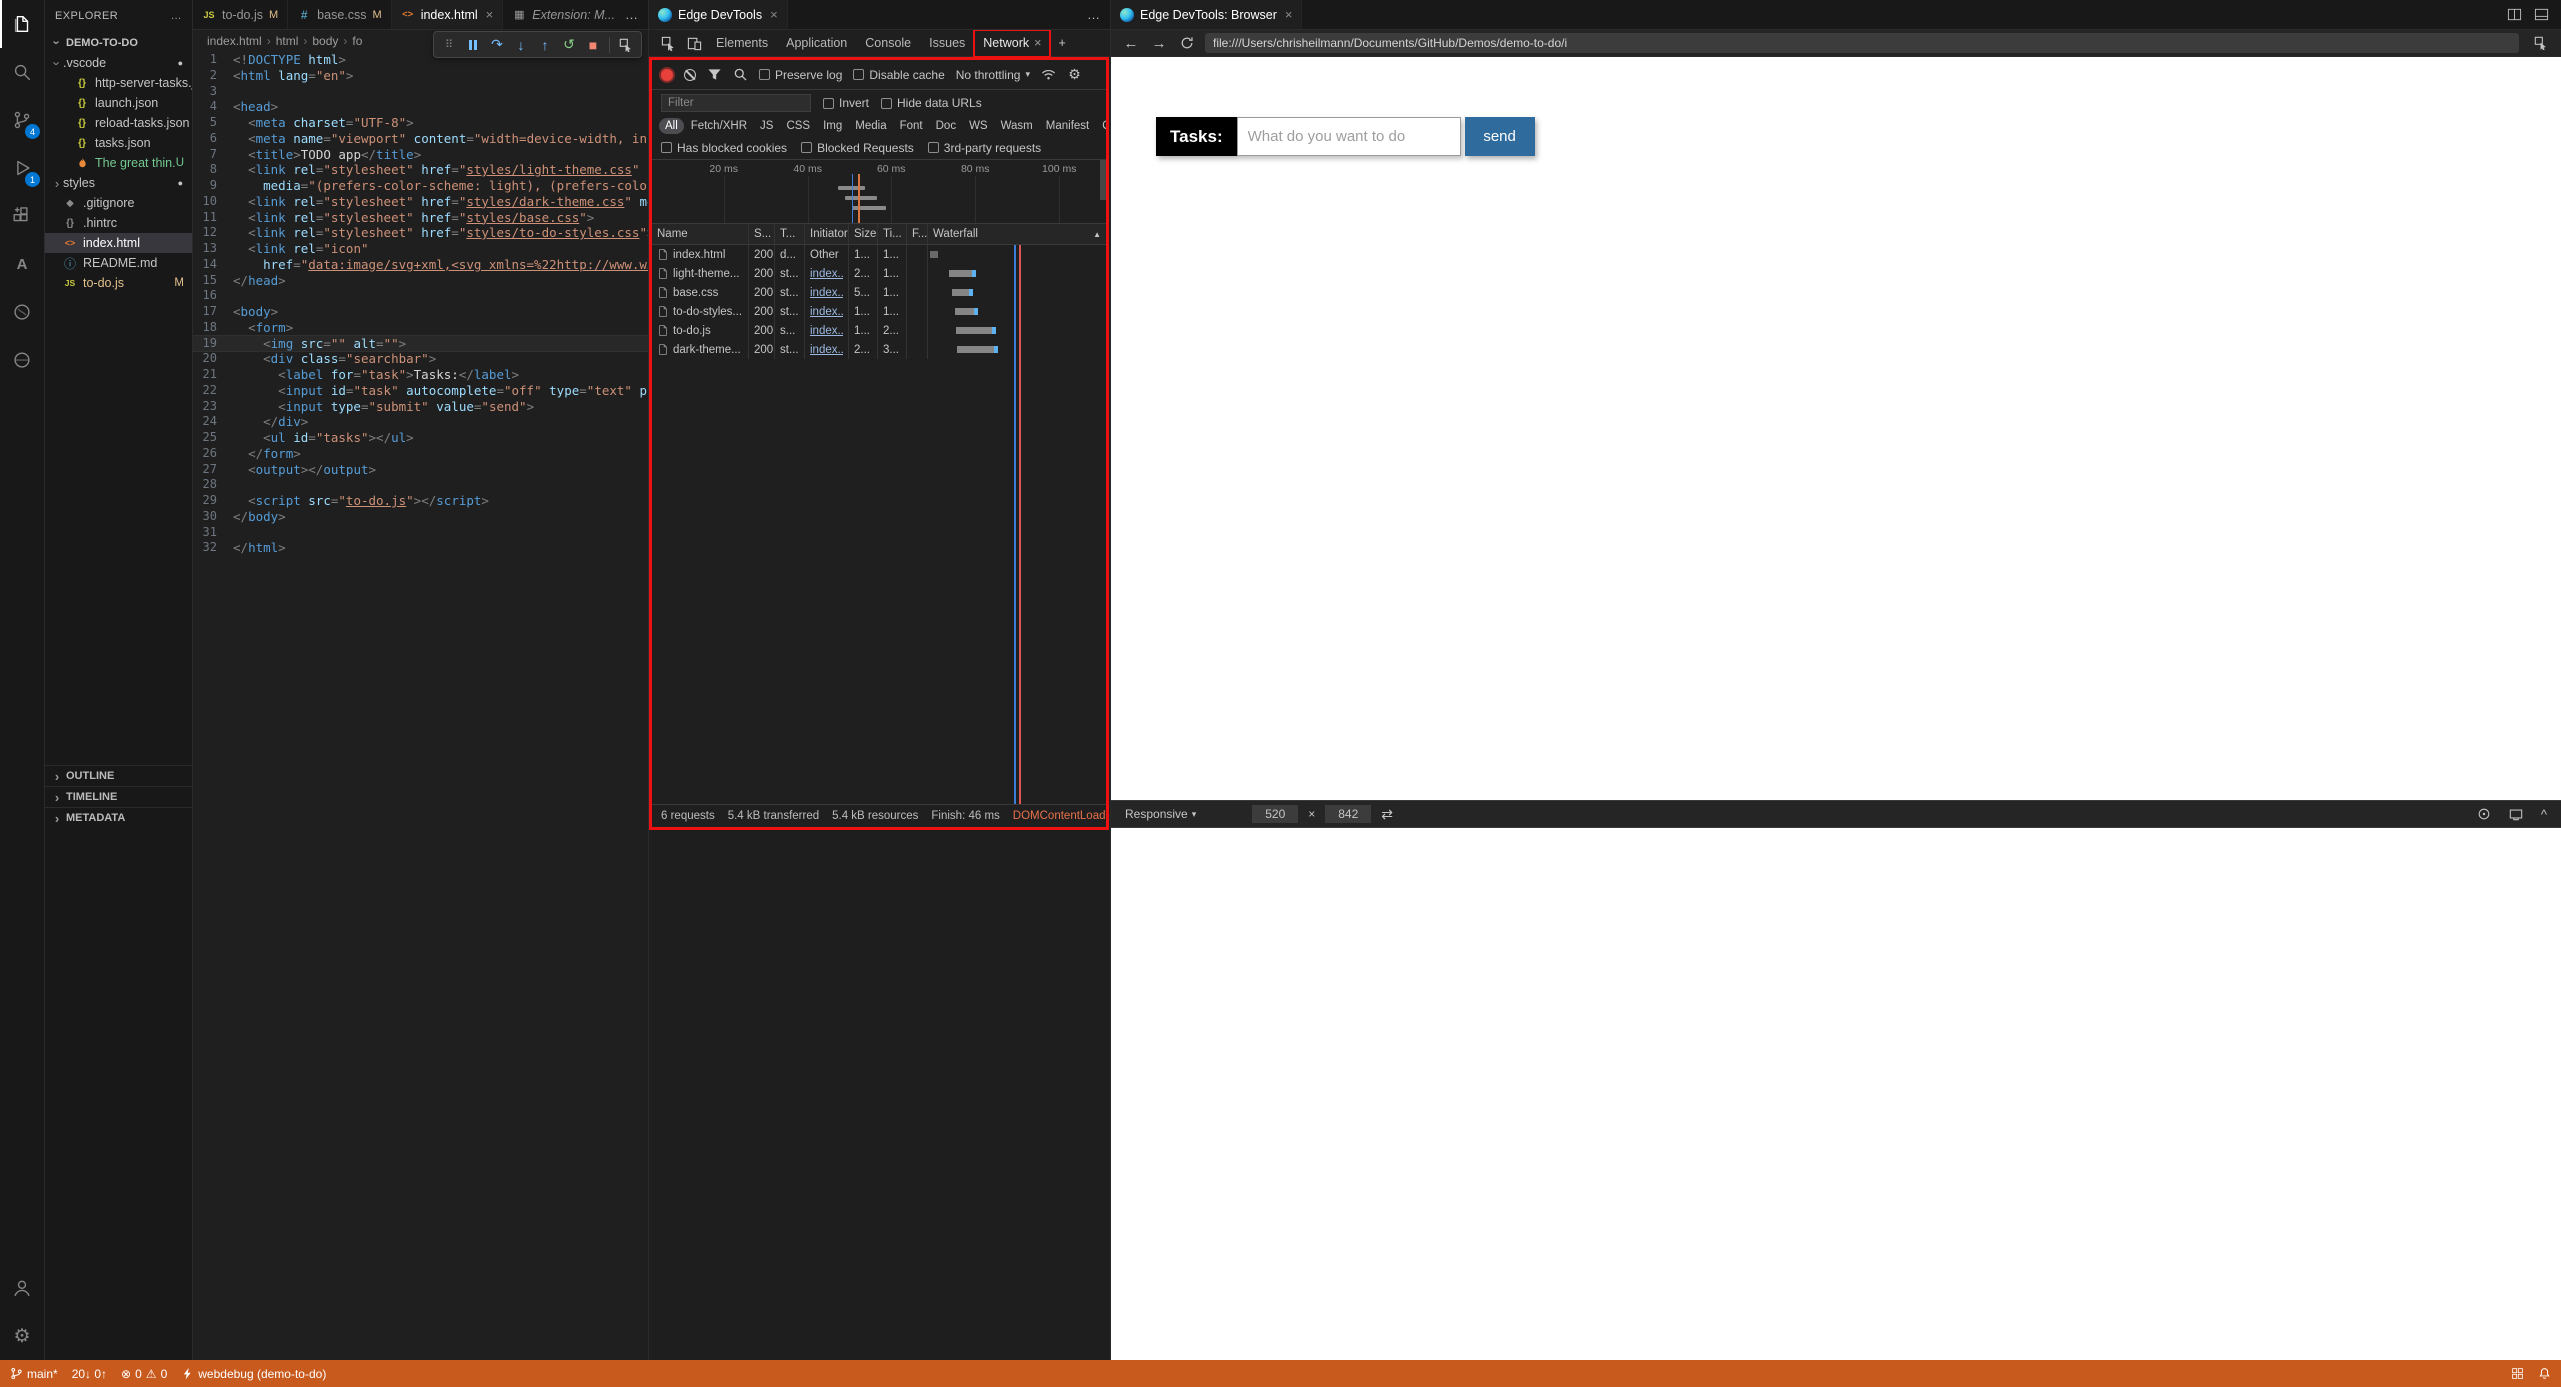 Image resolution: width=2561 pixels, height=1387 pixels. Describe the element at coordinates (690, 74) in the screenshot. I see `clear-icon` at that location.